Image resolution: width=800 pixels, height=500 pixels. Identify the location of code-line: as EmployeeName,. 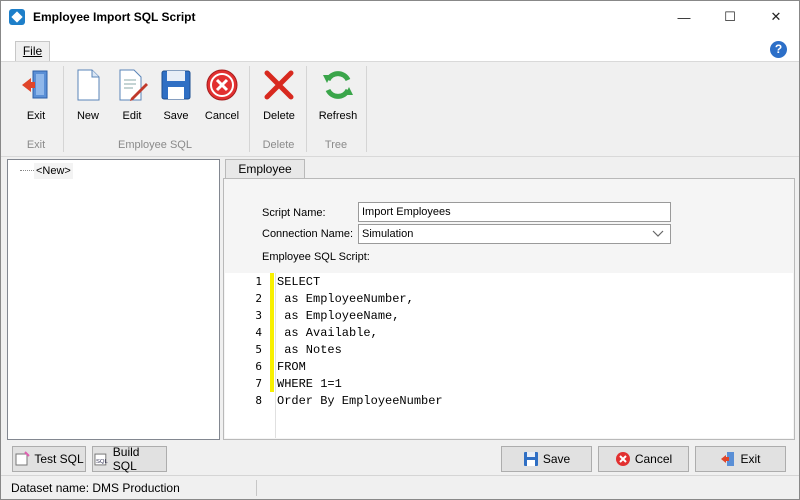
(338, 316).